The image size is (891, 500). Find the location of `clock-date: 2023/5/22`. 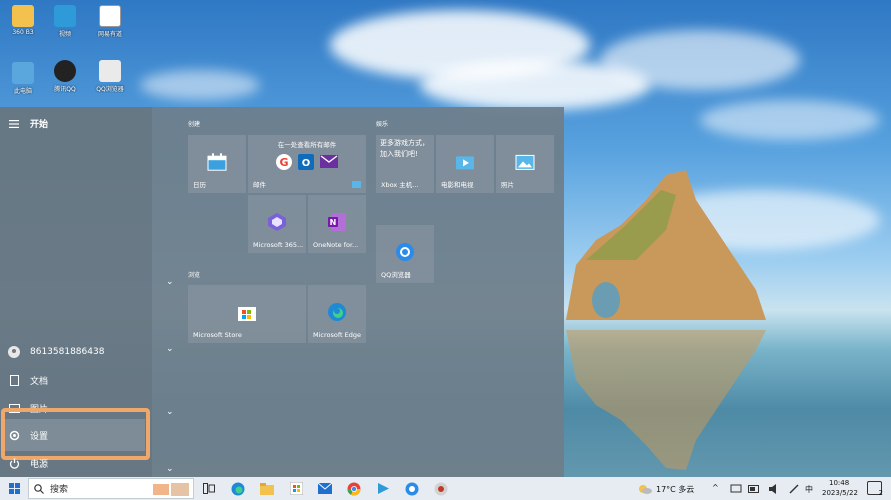

clock-date: 2023/5/22 is located at coordinates (840, 493).